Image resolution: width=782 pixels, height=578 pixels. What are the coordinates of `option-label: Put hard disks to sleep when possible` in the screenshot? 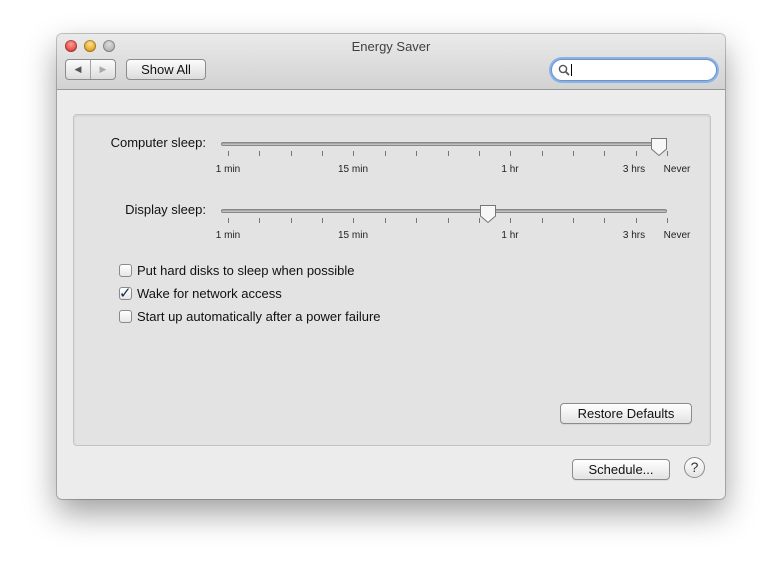 It's located at (246, 270).